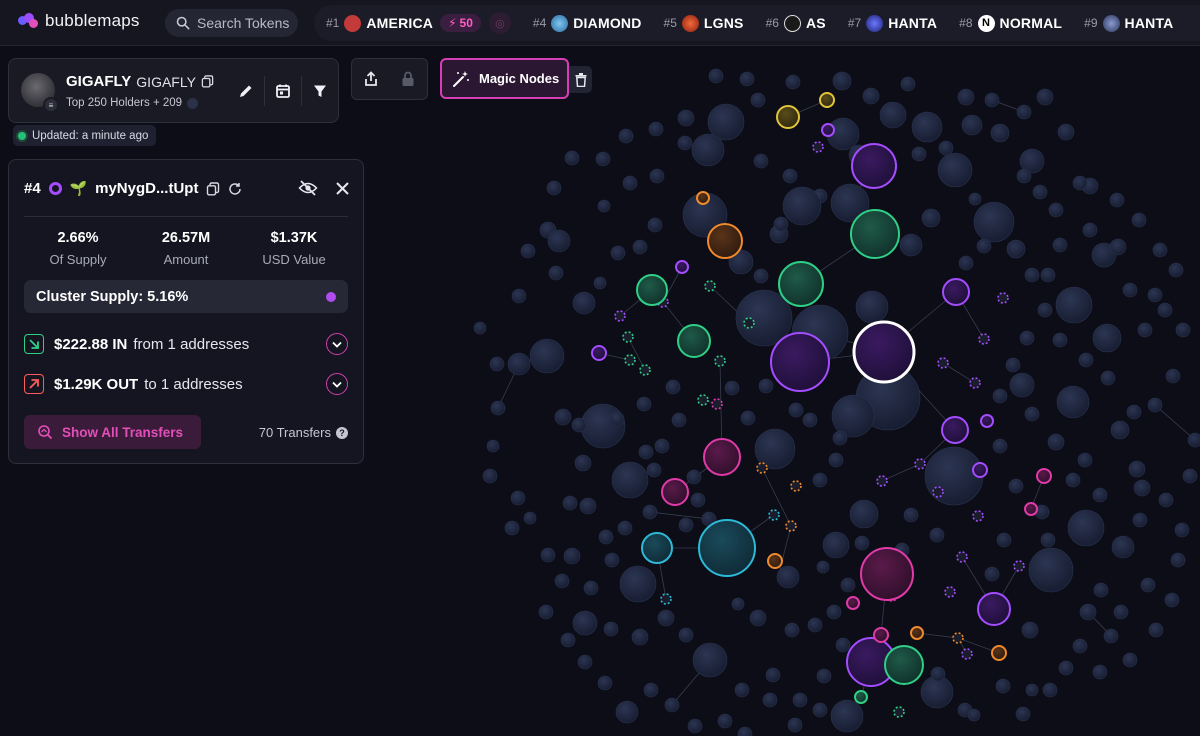  I want to click on ticker-item-9: #9 HANTA, so click(1128, 23).